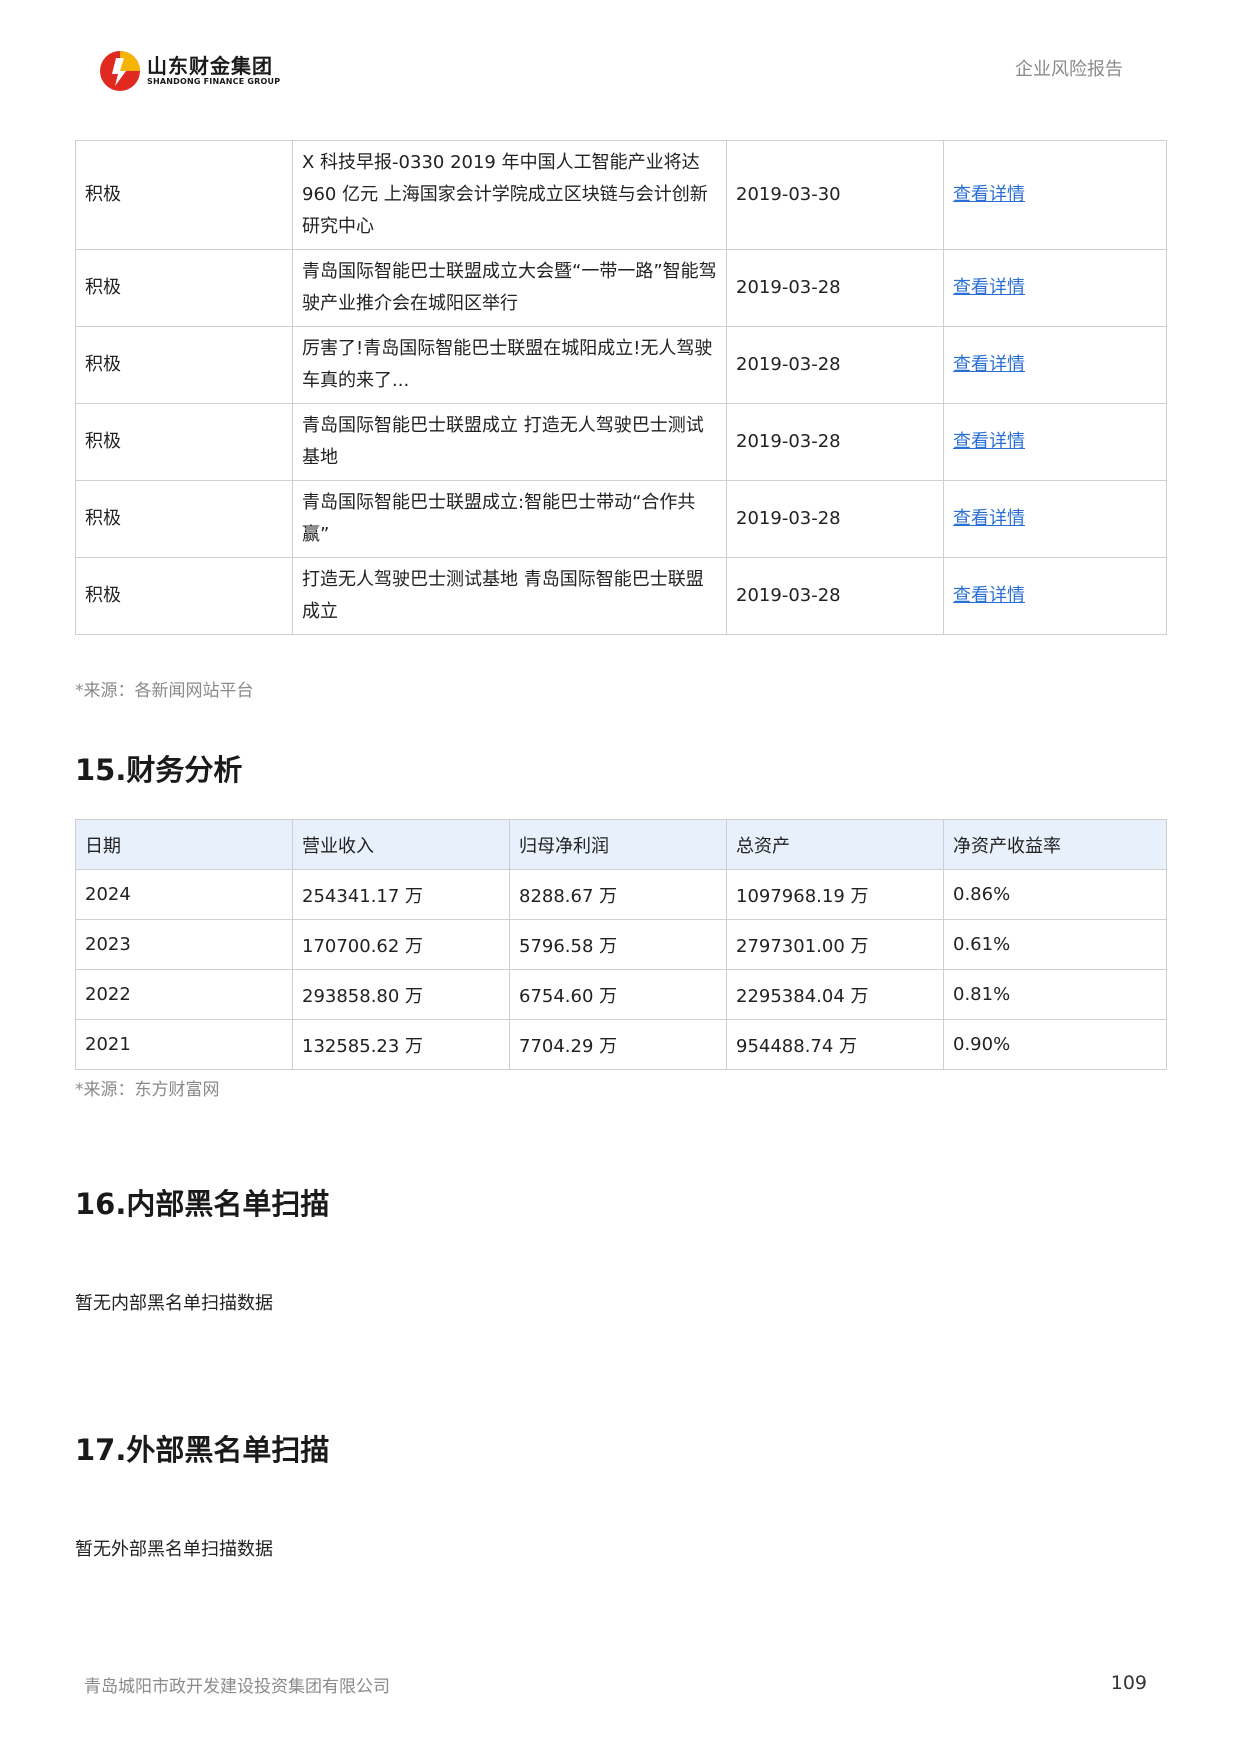 Image resolution: width=1241 pixels, height=1754 pixels. What do you see at coordinates (835, 994) in the screenshot?
I see `finance-cell: 2295384.04 万` at bounding box center [835, 994].